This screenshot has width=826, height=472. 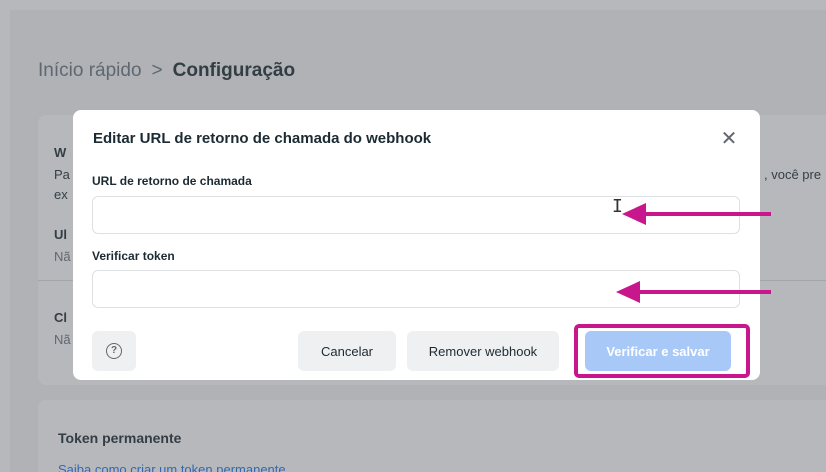 What do you see at coordinates (693, 253) in the screenshot?
I see `annotation-arrows` at bounding box center [693, 253].